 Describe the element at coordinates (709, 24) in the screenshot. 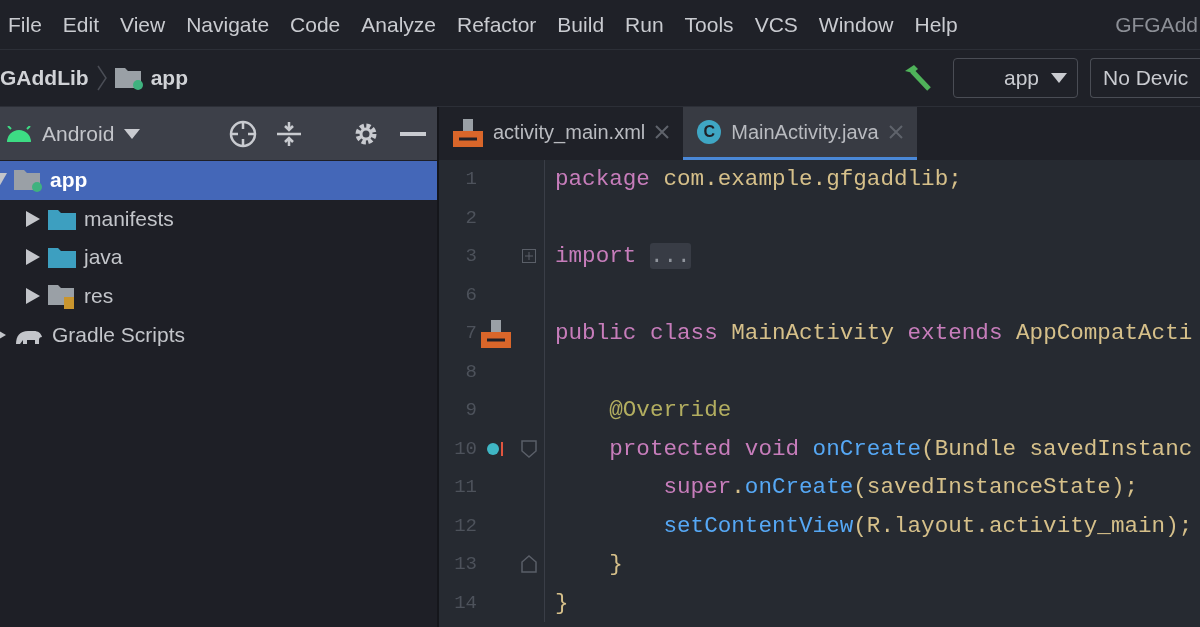

I see `menu-item: Tools` at that location.